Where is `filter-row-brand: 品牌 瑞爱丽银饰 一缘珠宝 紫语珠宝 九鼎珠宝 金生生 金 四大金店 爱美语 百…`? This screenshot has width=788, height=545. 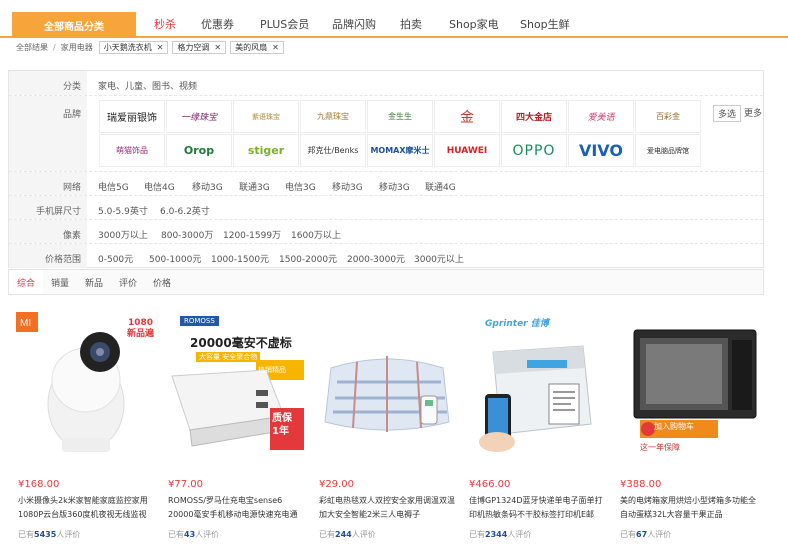 filter-row-brand: 品牌 瑞爱丽银饰 一缘珠宝 紫语珠宝 九鼎珠宝 金生生 金 四大金店 爱美语 百… is located at coordinates (386, 134).